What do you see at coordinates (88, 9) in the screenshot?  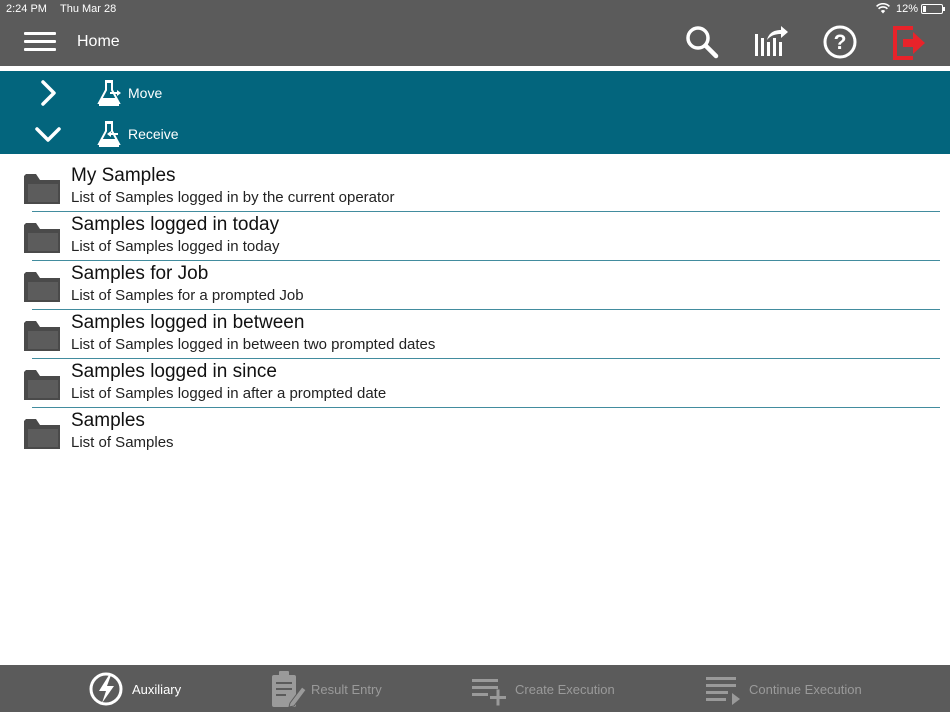 I see `status-date: Thu Mar 28` at bounding box center [88, 9].